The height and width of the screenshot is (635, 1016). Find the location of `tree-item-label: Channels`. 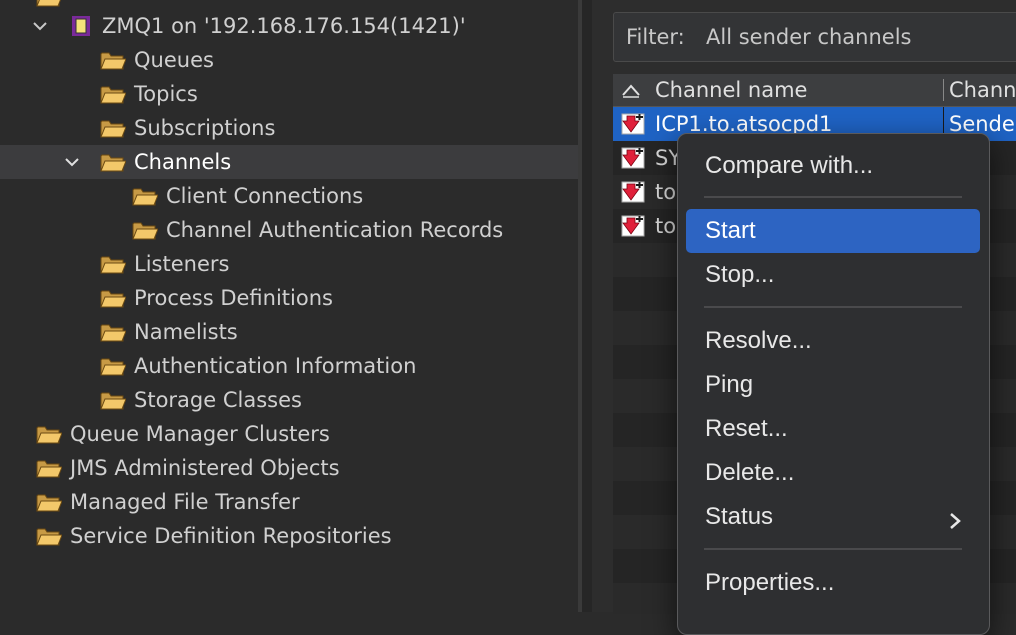

tree-item-label: Channels is located at coordinates (183, 162).